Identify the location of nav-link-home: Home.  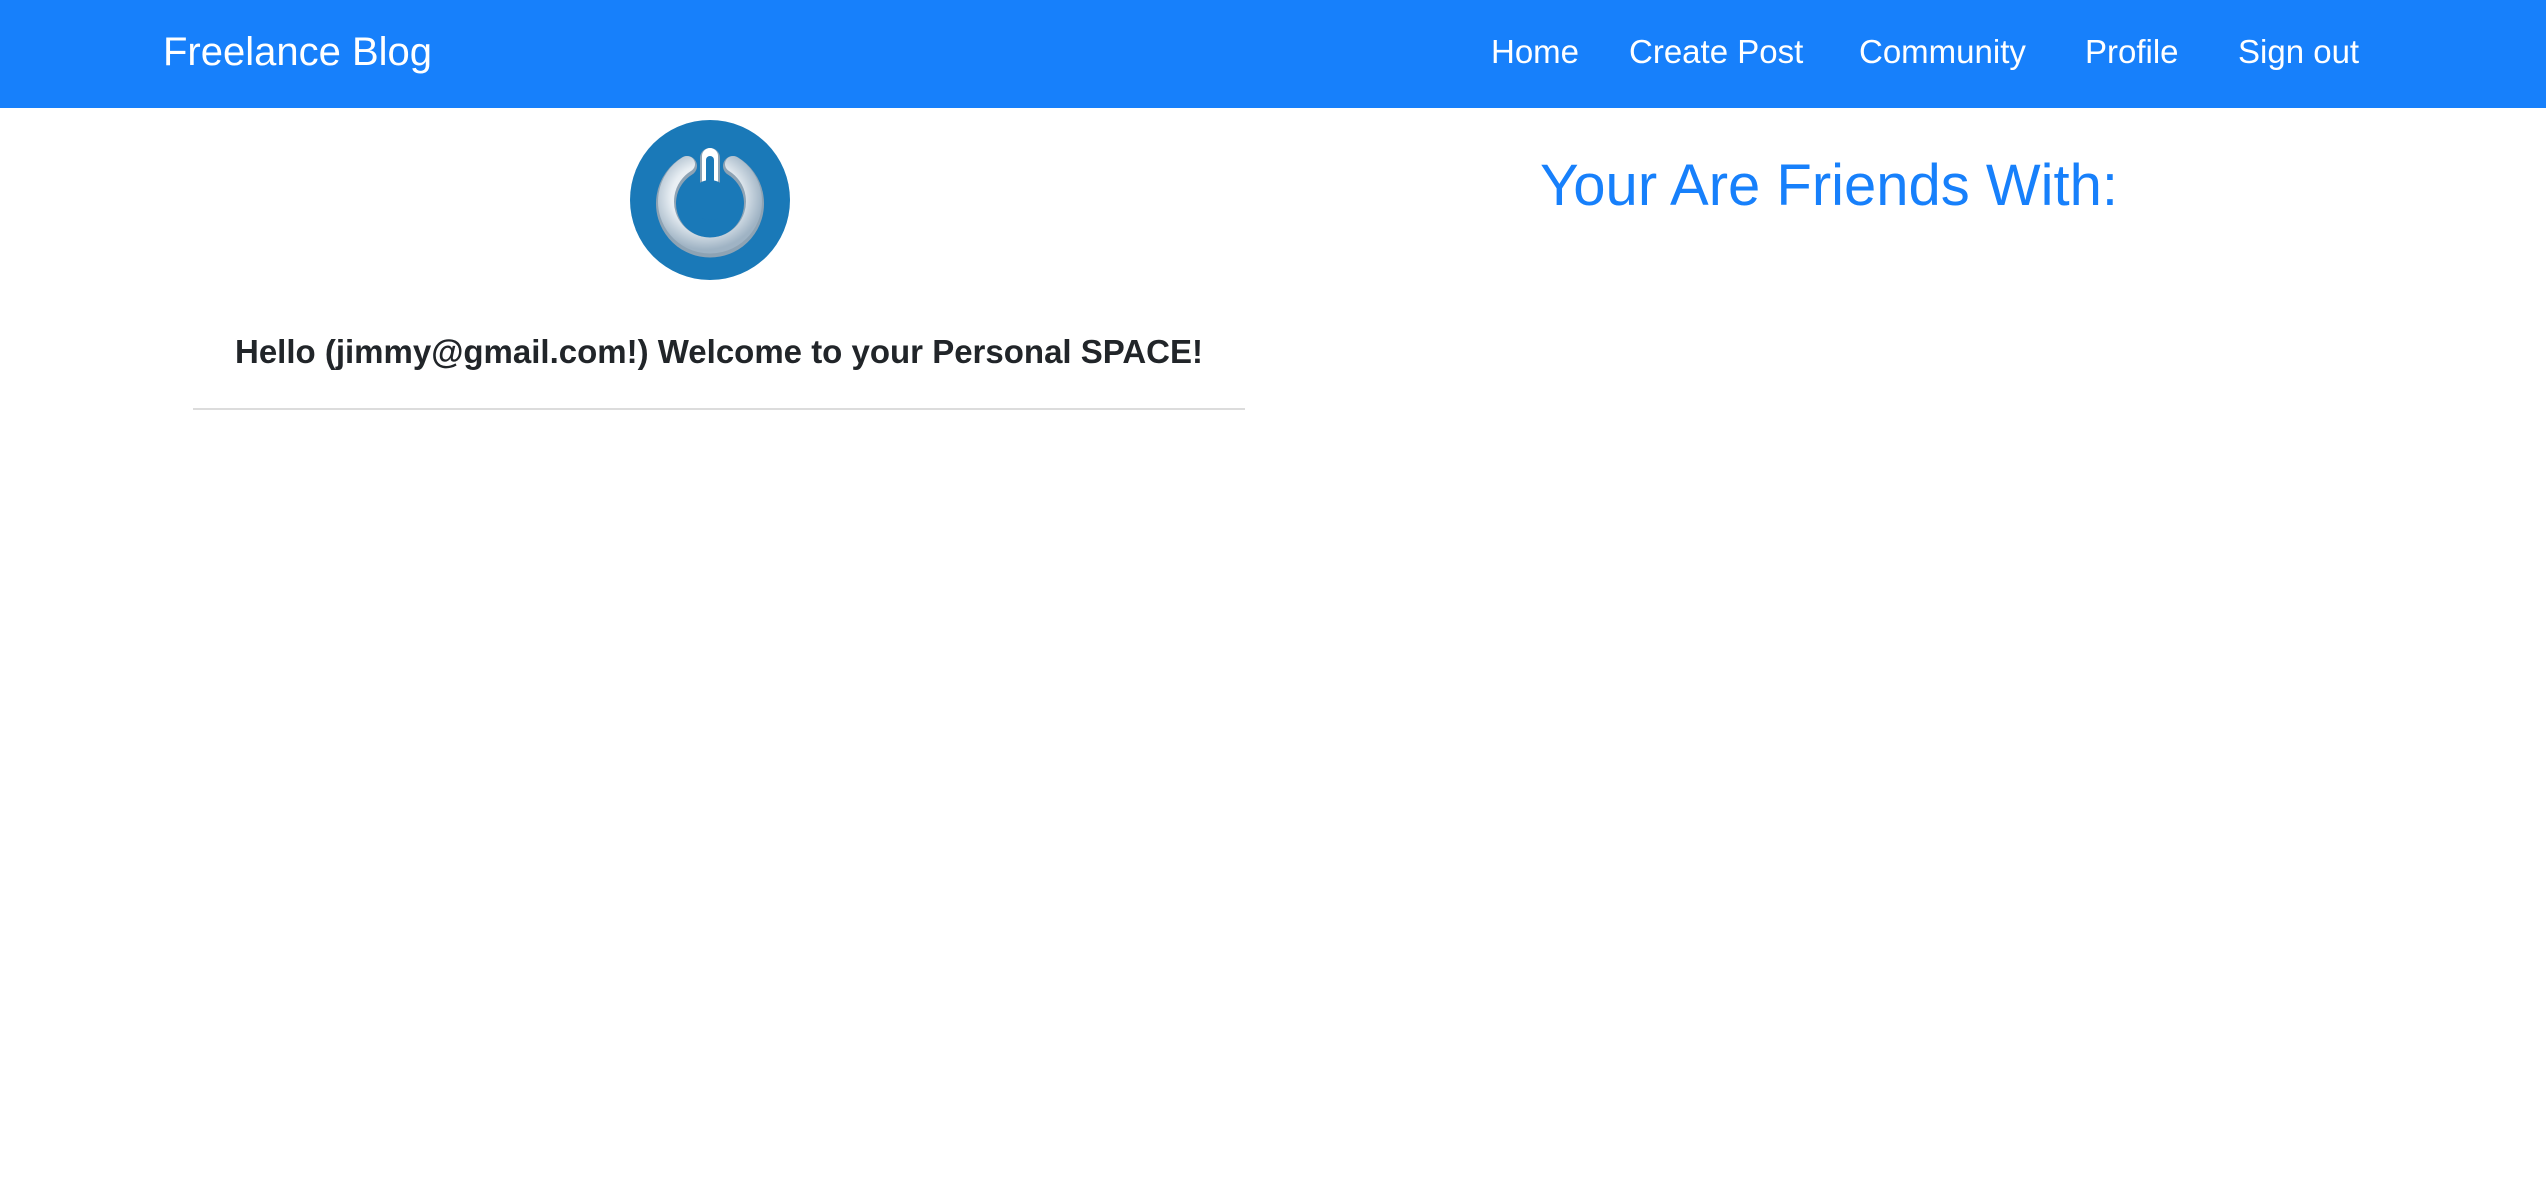
(1535, 52).